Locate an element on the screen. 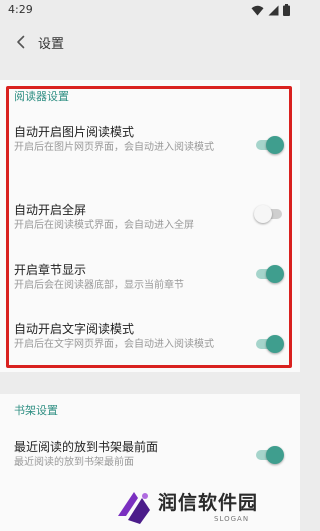 This screenshot has width=320, height=531. page-title: 设置 is located at coordinates (51, 44).